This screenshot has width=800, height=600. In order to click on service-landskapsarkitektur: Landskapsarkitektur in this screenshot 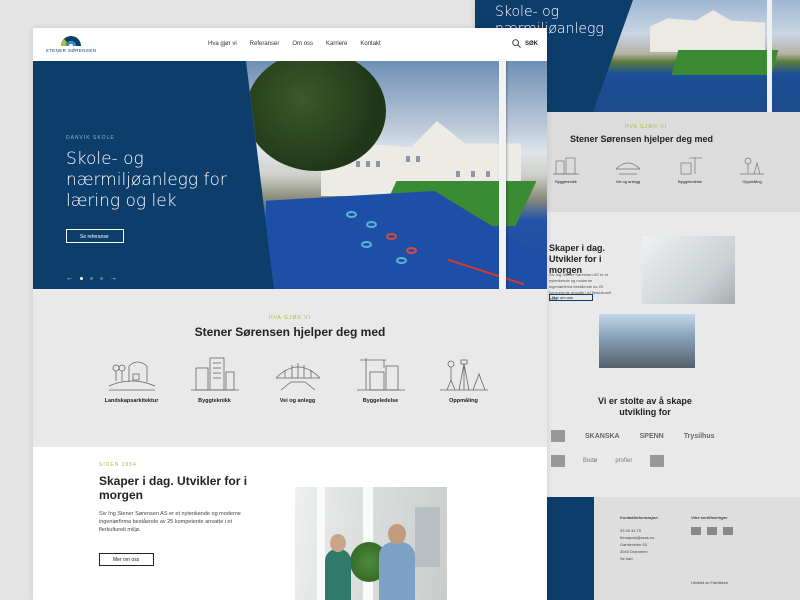, I will do `click(131, 379)`.